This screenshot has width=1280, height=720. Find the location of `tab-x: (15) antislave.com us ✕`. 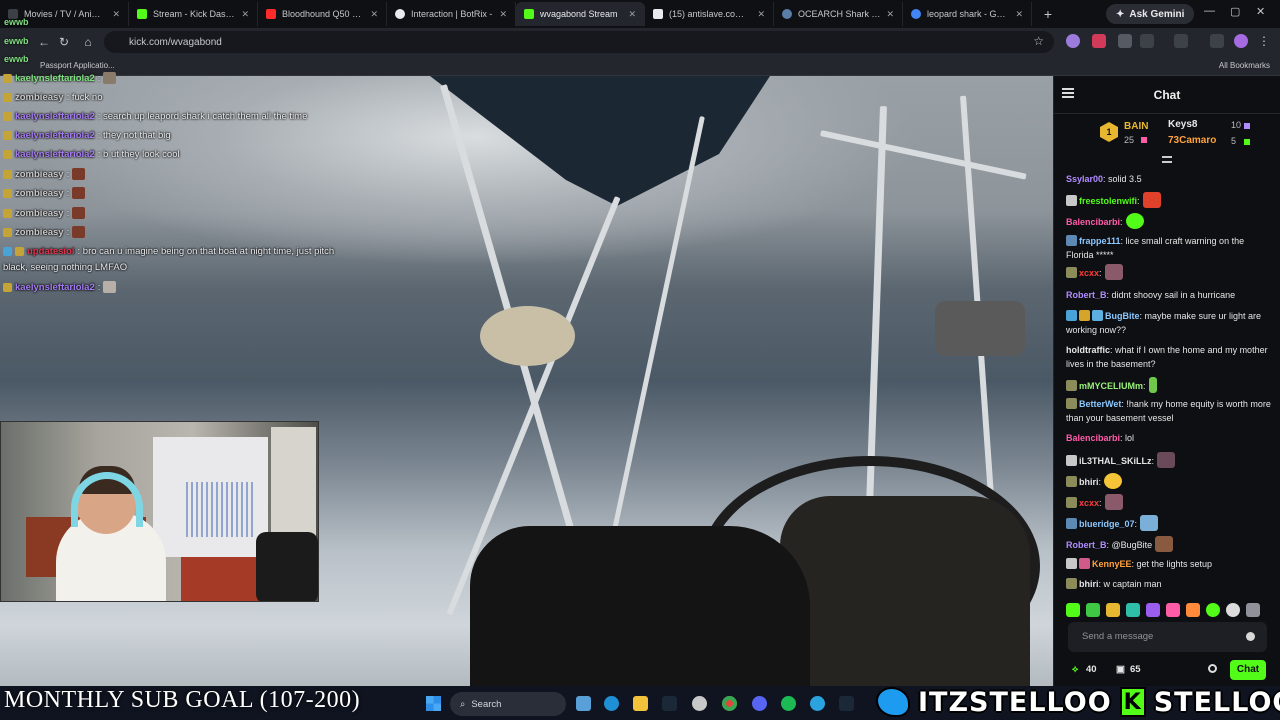

tab-x: (15) antislave.com us ✕ is located at coordinates (709, 14).